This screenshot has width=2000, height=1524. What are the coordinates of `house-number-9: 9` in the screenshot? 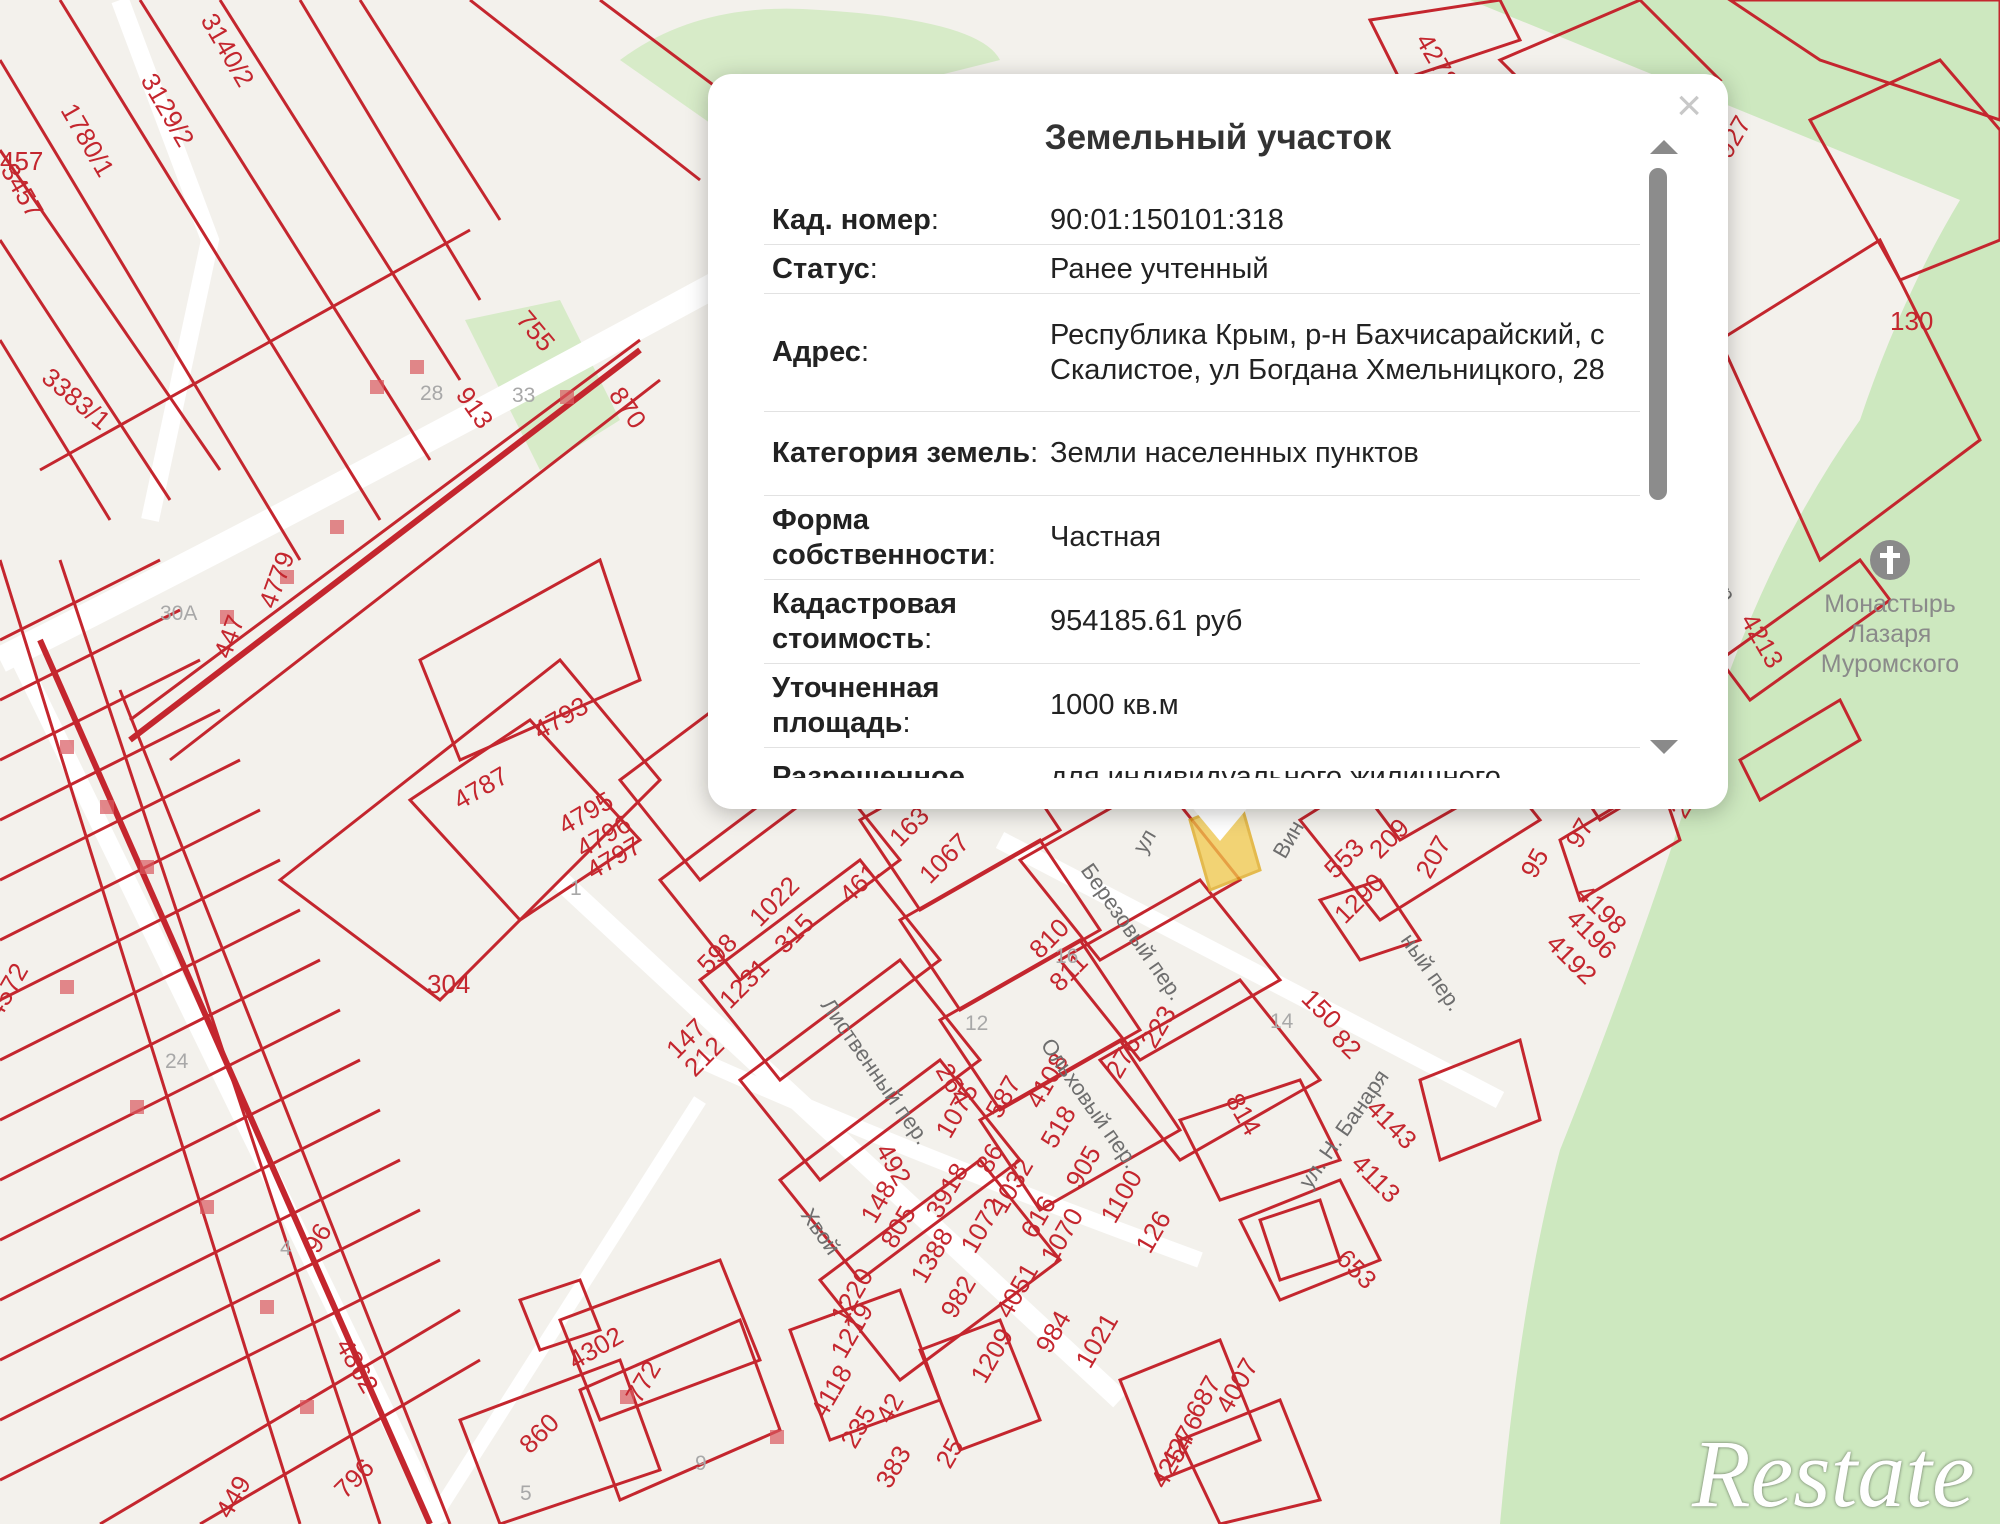 It's located at (701, 1463).